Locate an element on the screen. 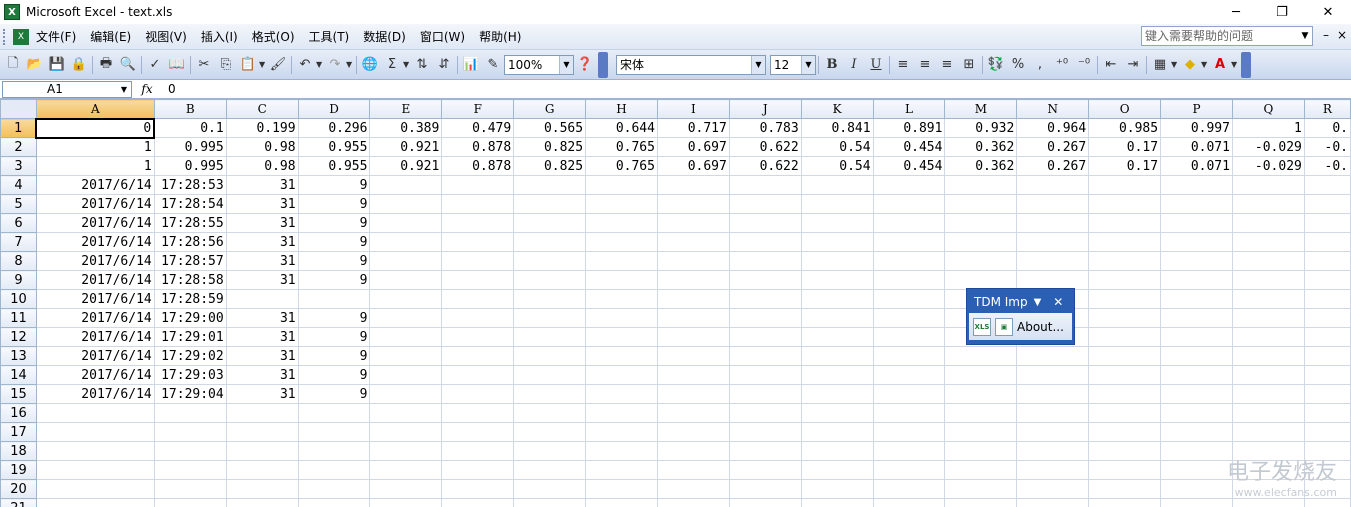 The height and width of the screenshot is (507, 1351). menu-tools: 工具(T) is located at coordinates (329, 37).